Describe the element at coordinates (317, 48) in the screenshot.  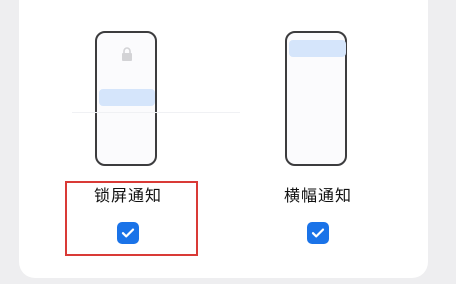
I see `banner-notification-preview` at that location.